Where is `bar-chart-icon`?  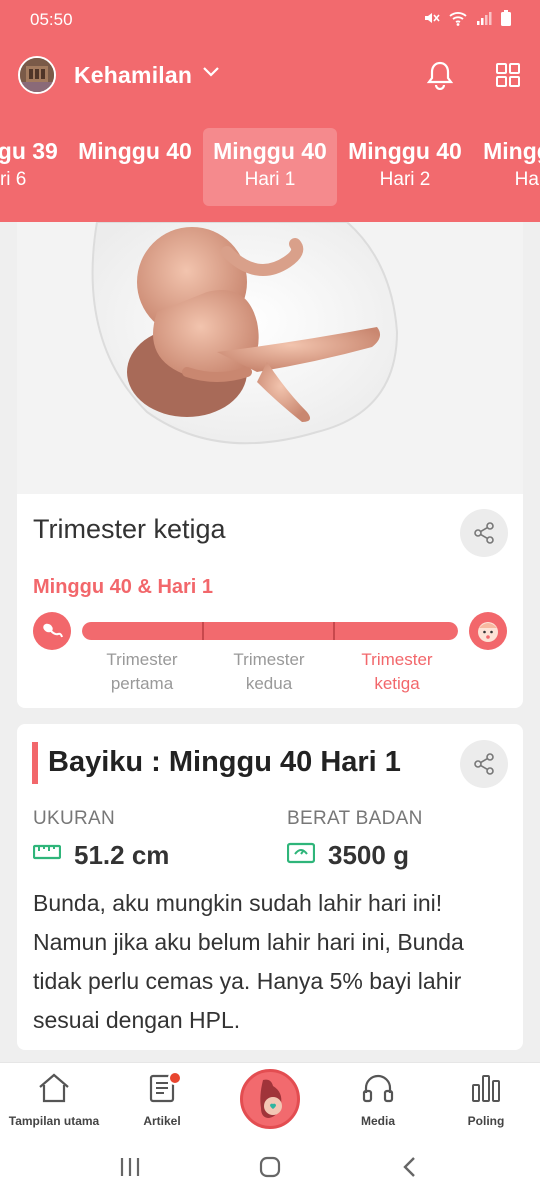
bar-chart-icon is located at coordinates (486, 1088).